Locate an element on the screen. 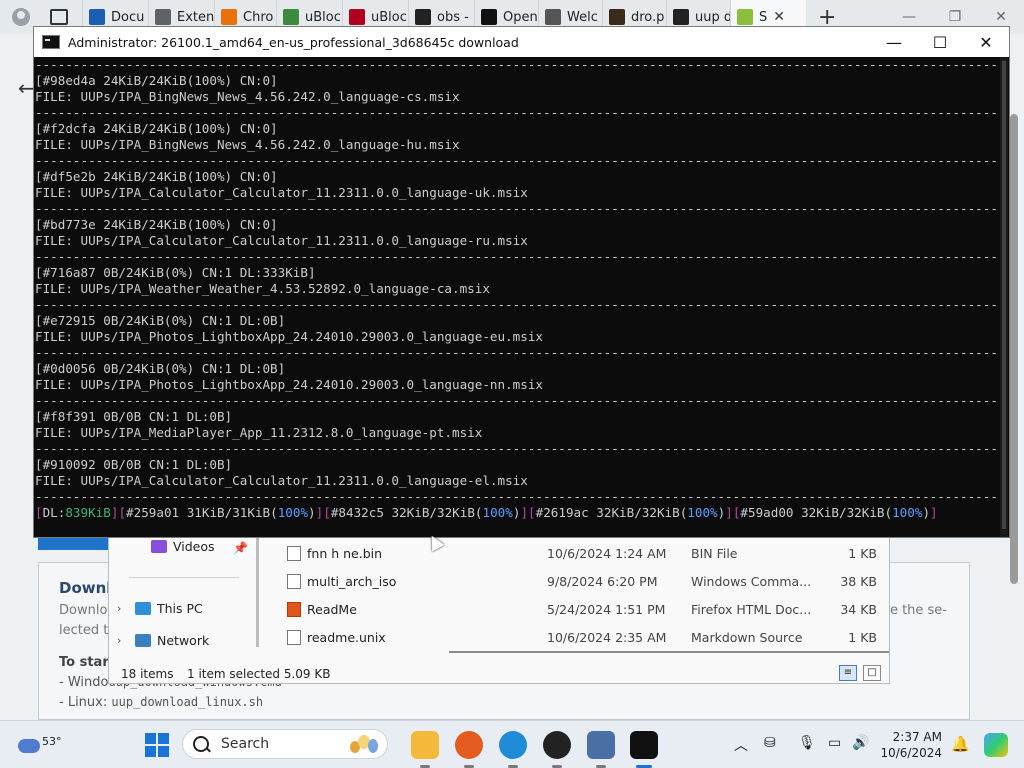 The height and width of the screenshot is (768, 1024). firefox-icon is located at coordinates (469, 745).